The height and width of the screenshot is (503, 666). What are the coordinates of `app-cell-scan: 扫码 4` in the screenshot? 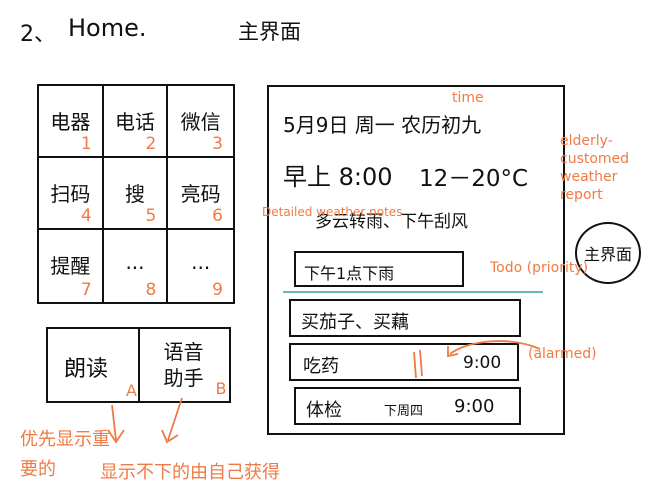 It's located at (71, 194).